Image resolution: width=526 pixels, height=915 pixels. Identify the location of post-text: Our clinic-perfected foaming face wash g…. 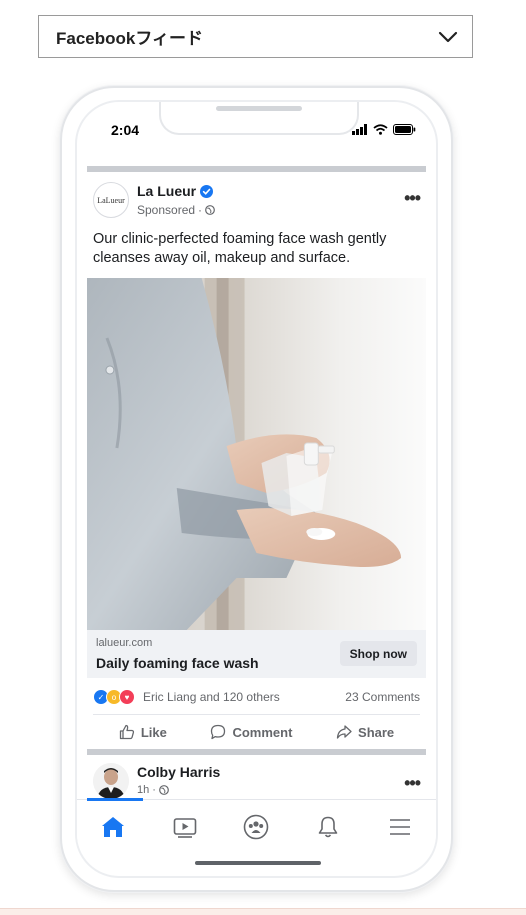
(240, 248).